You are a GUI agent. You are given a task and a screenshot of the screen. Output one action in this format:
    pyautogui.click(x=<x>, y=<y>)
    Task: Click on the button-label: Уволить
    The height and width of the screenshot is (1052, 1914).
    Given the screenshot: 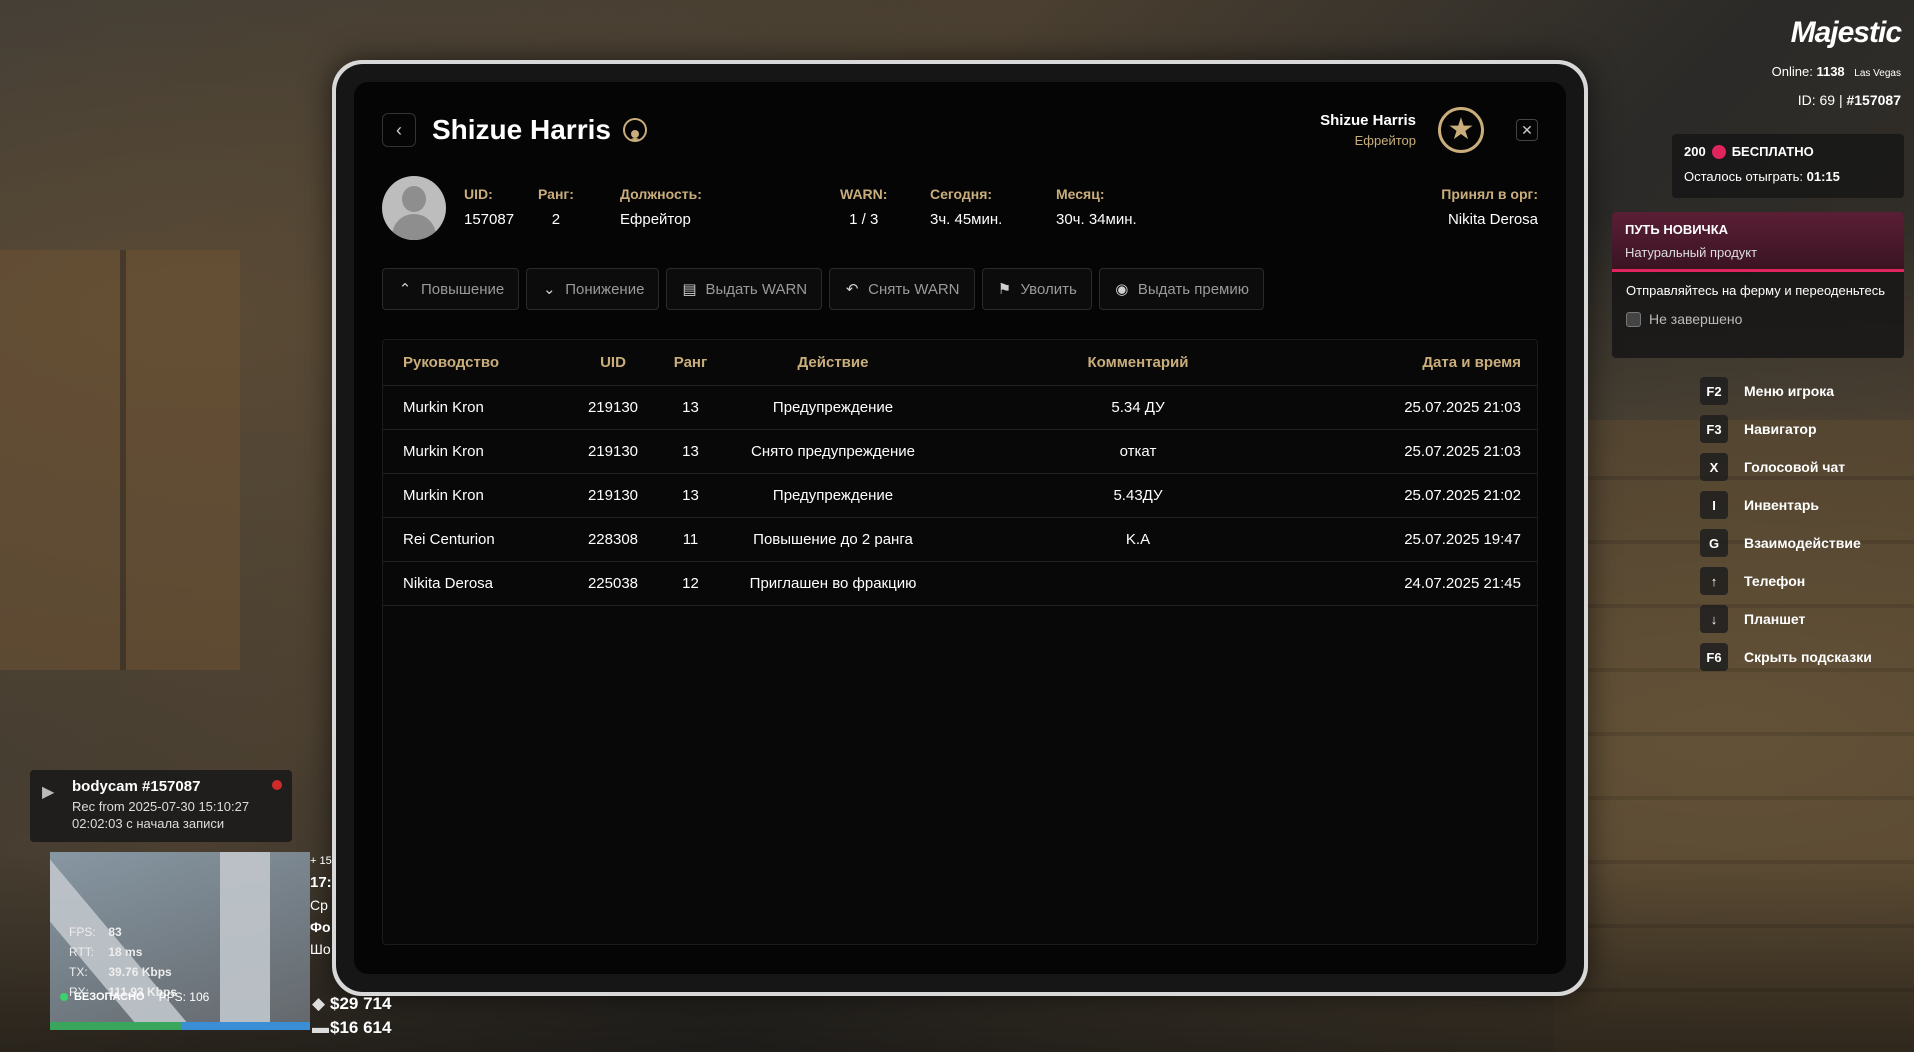 What is the action you would take?
    pyautogui.click(x=1048, y=289)
    